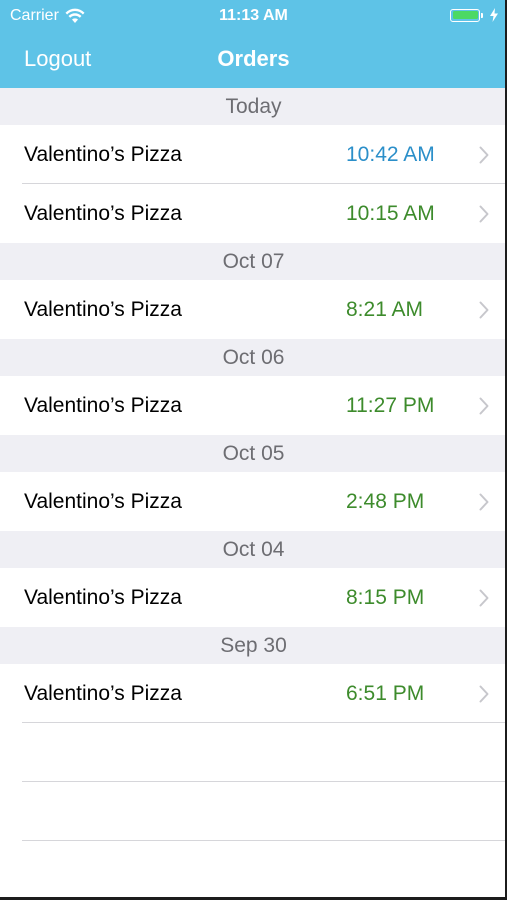  I want to click on battery-fill, so click(465, 15).